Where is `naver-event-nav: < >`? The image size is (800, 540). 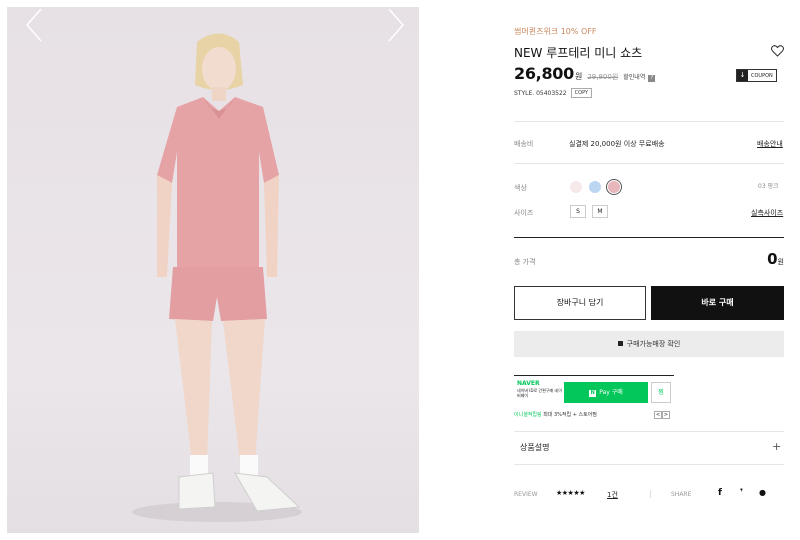 naver-event-nav: < > is located at coordinates (662, 415).